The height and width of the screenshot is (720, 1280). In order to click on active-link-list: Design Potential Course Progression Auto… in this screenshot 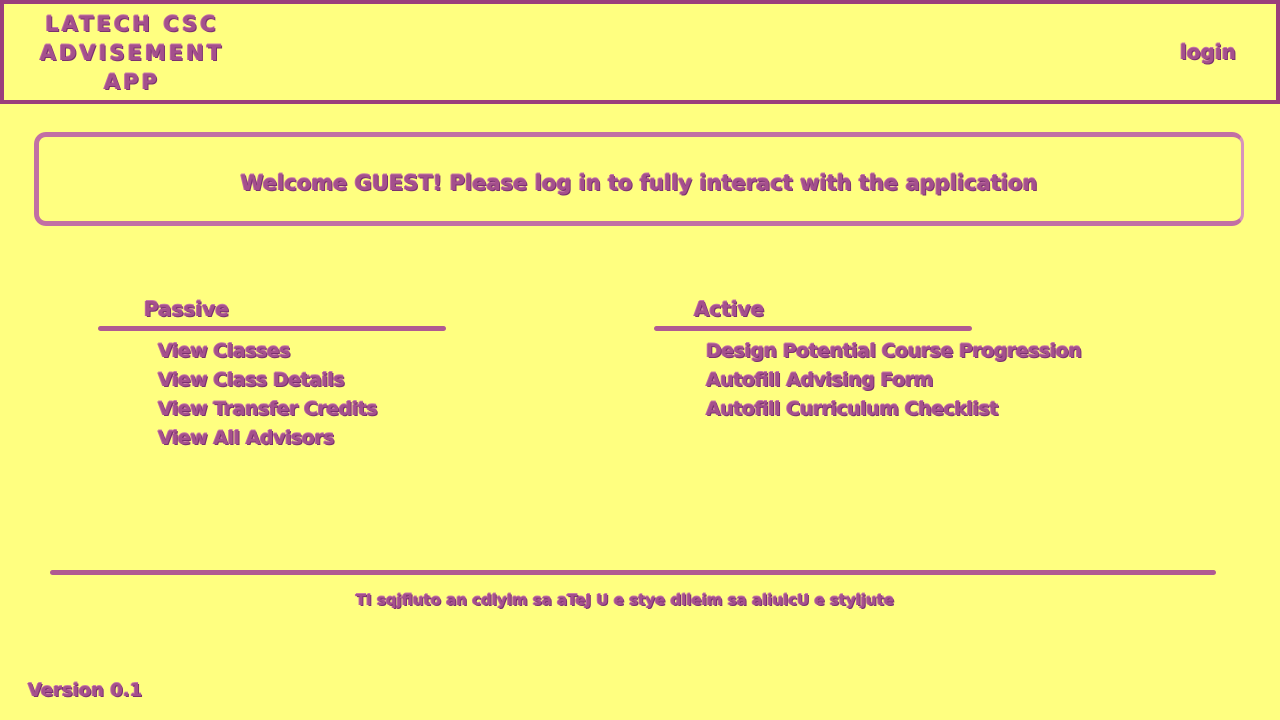, I will do `click(868, 380)`.